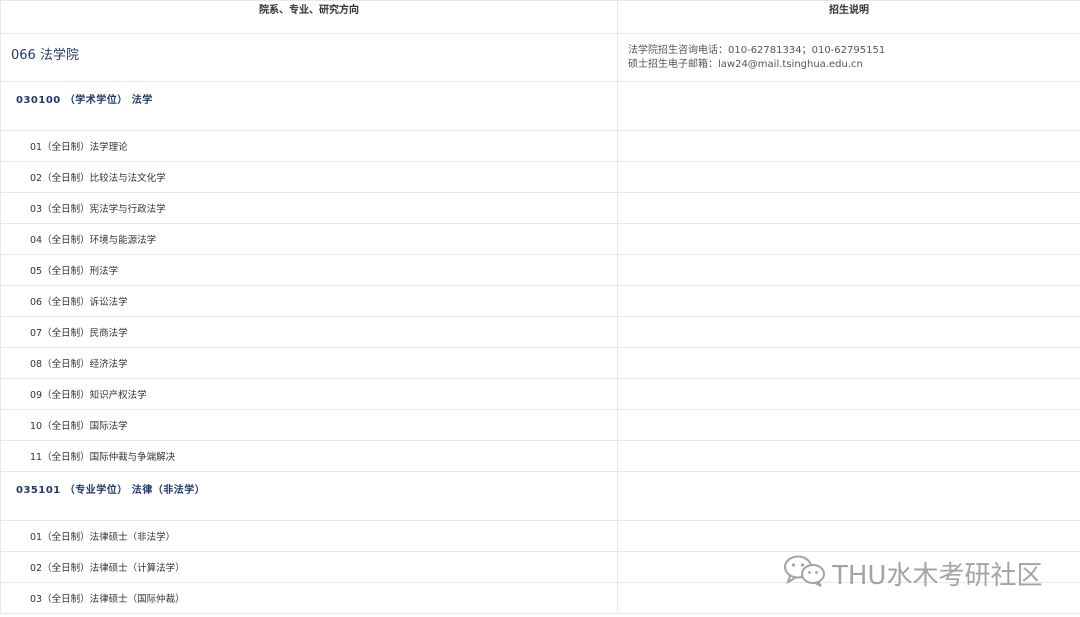 The image size is (1080, 617). I want to click on direction-row: 04（全日制）环境与能源法学, so click(540, 239).